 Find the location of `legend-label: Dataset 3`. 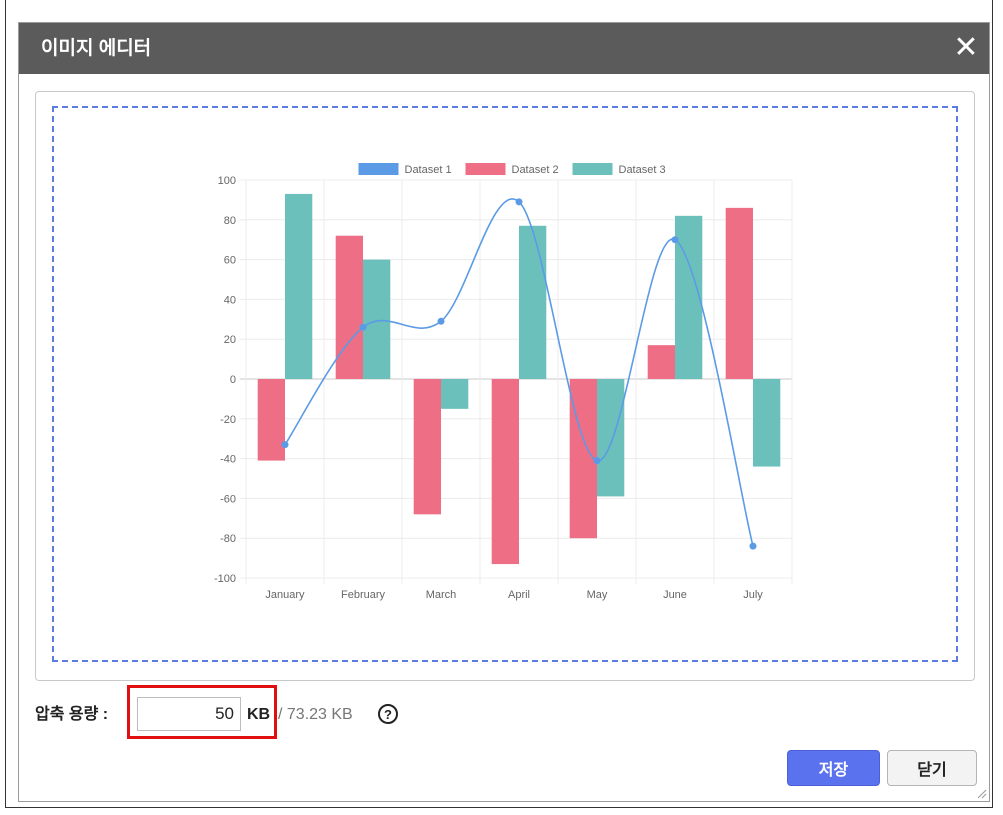

legend-label: Dataset 3 is located at coordinates (642, 170).